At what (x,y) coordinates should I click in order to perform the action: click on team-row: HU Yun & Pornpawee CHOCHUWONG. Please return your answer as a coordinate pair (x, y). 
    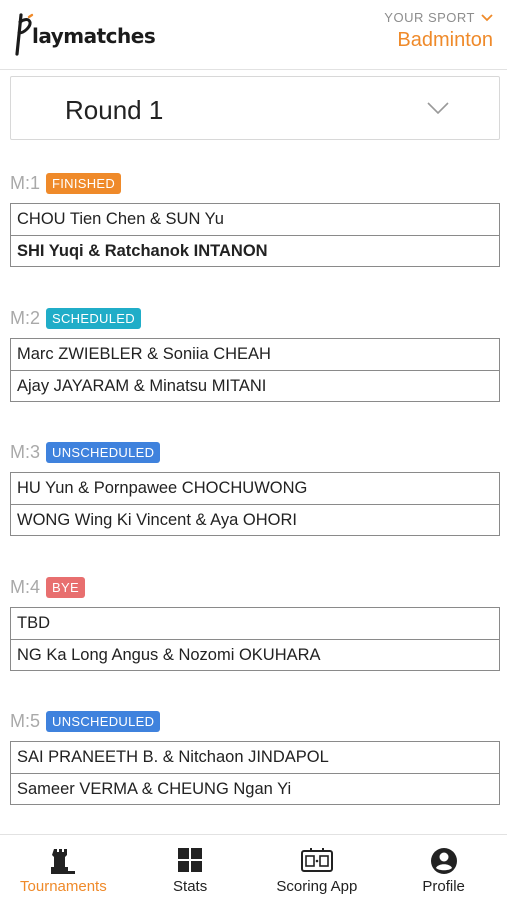
    Looking at the image, I should click on (255, 488).